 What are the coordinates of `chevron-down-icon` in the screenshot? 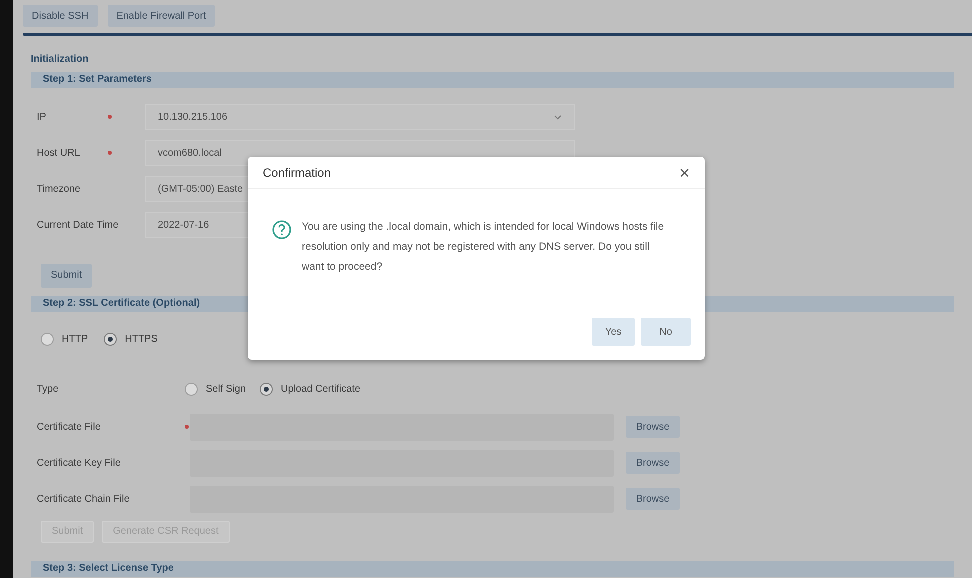 It's located at (558, 117).